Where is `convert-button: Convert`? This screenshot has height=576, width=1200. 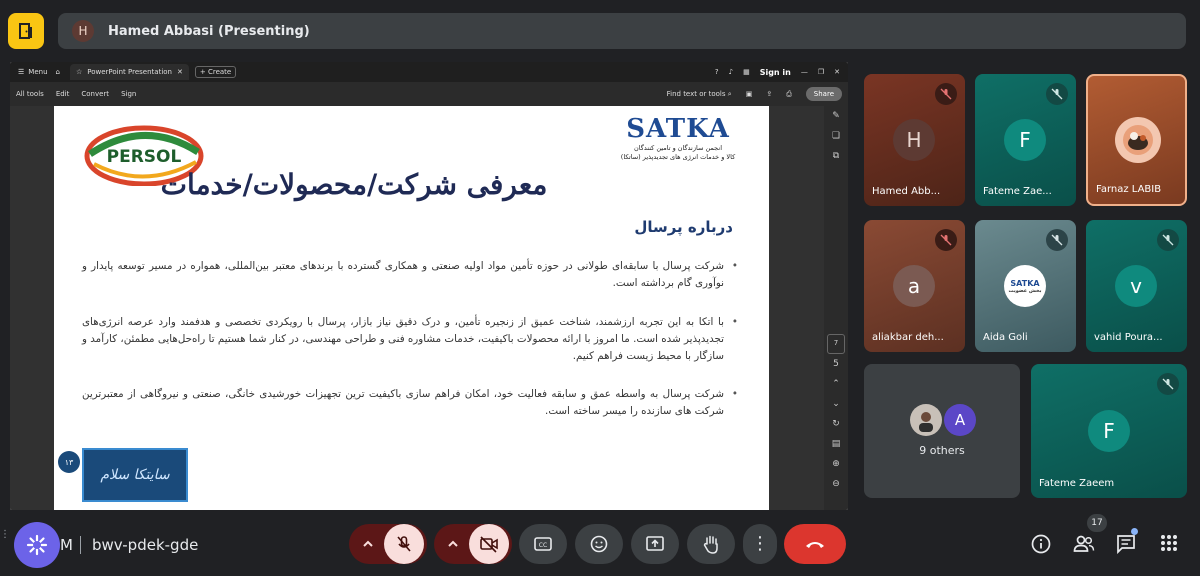
convert-button: Convert is located at coordinates (95, 94).